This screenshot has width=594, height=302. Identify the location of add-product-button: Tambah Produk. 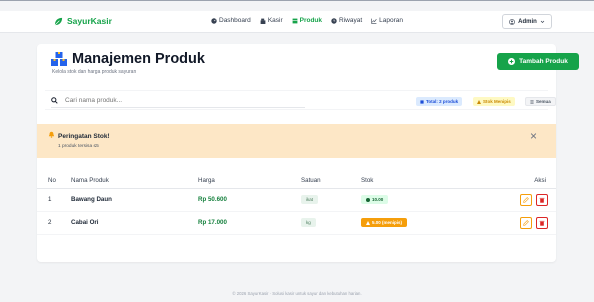
(538, 61).